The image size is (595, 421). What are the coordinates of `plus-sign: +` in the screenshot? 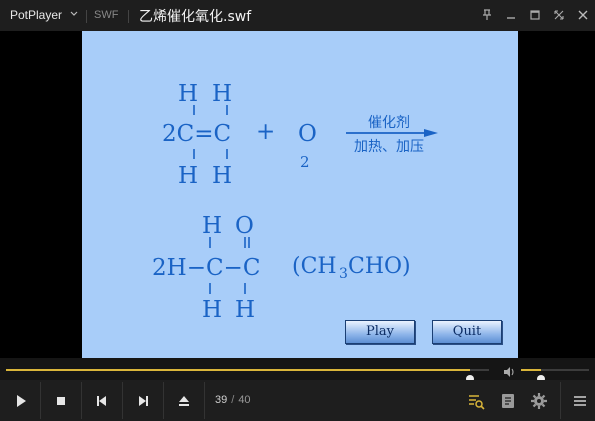 It's located at (265, 132).